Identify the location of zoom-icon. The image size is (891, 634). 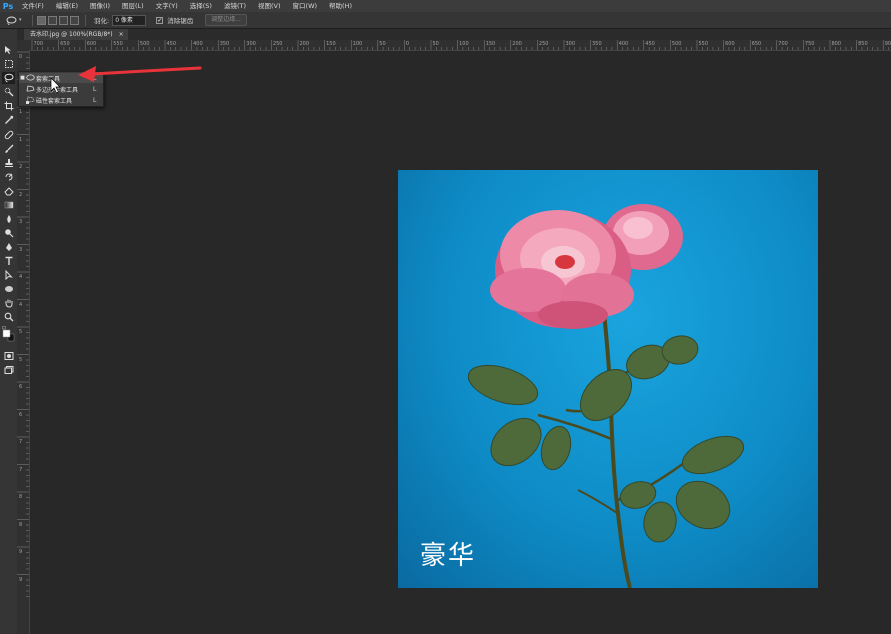
(8, 317).